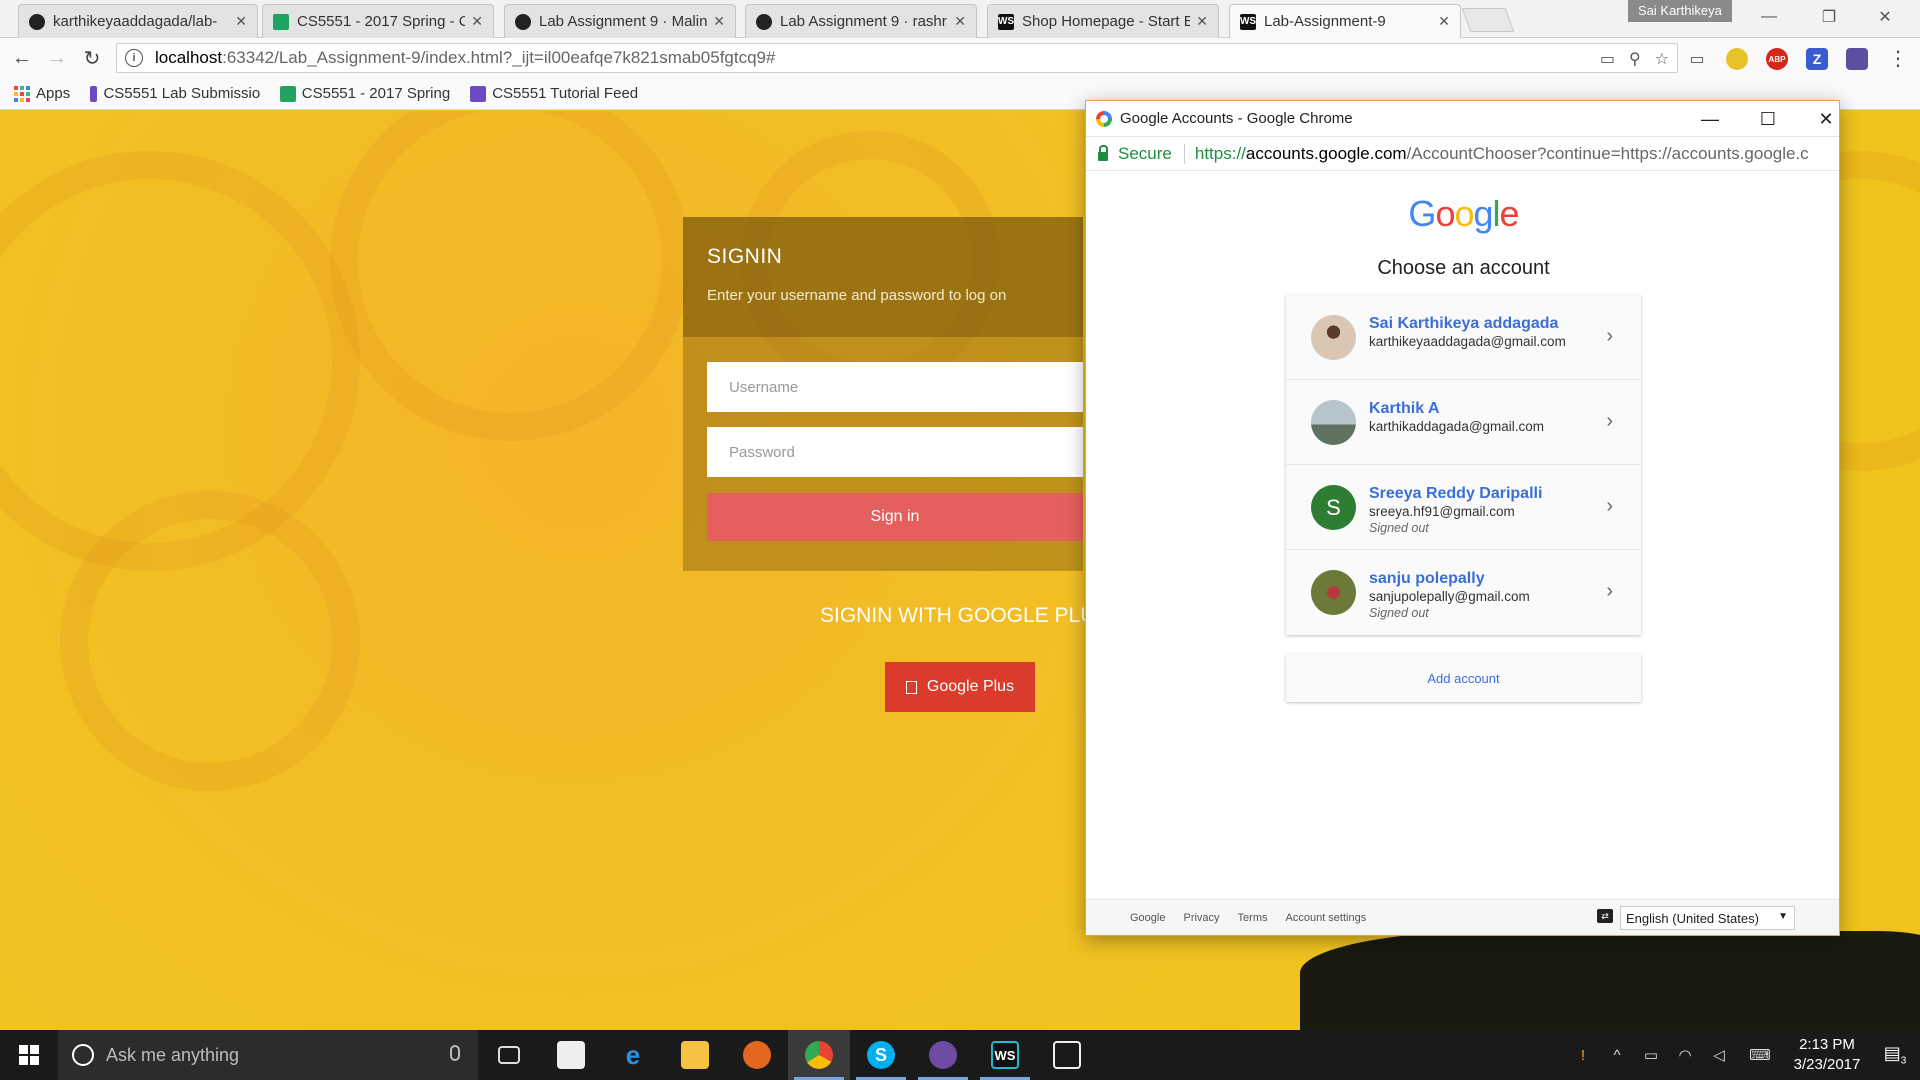 The image size is (1920, 1080). Describe the element at coordinates (745, 256) in the screenshot. I see `signin-title: SIGNIN` at that location.